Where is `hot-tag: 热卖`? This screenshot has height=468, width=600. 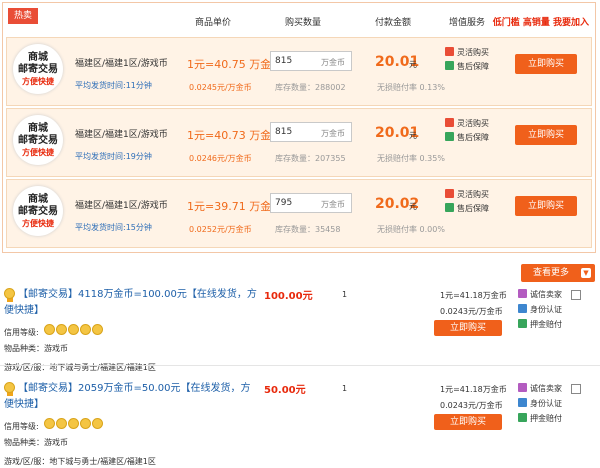
hot-tag: 热卖 is located at coordinates (23, 16).